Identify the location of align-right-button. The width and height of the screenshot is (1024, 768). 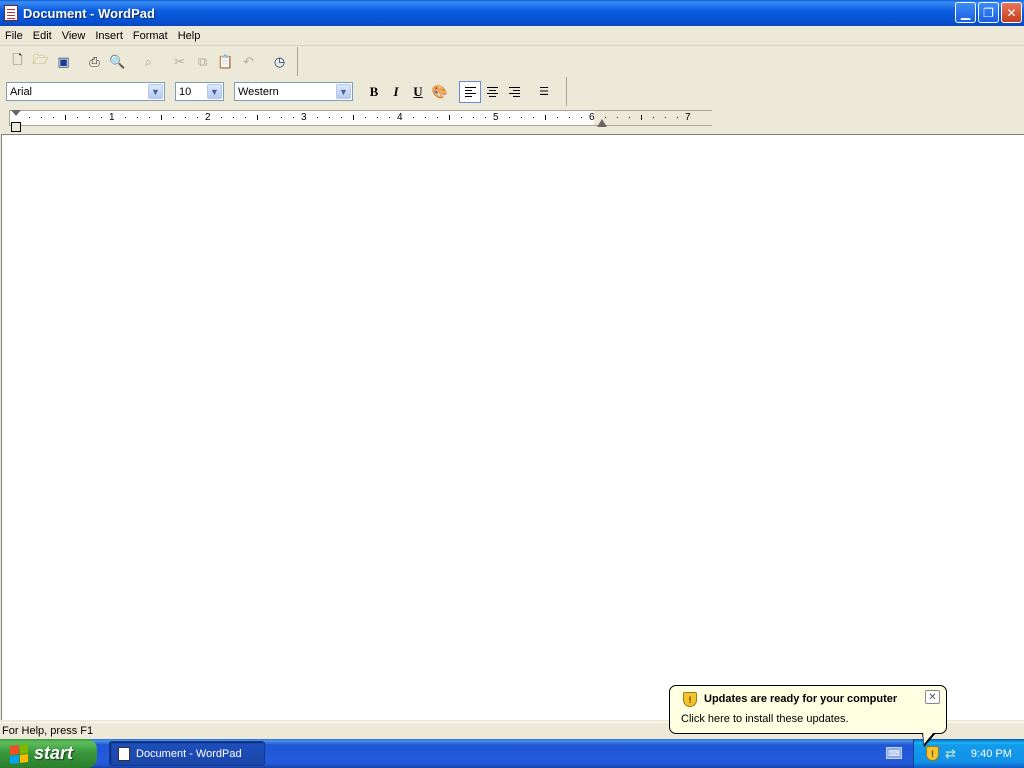
(514, 92).